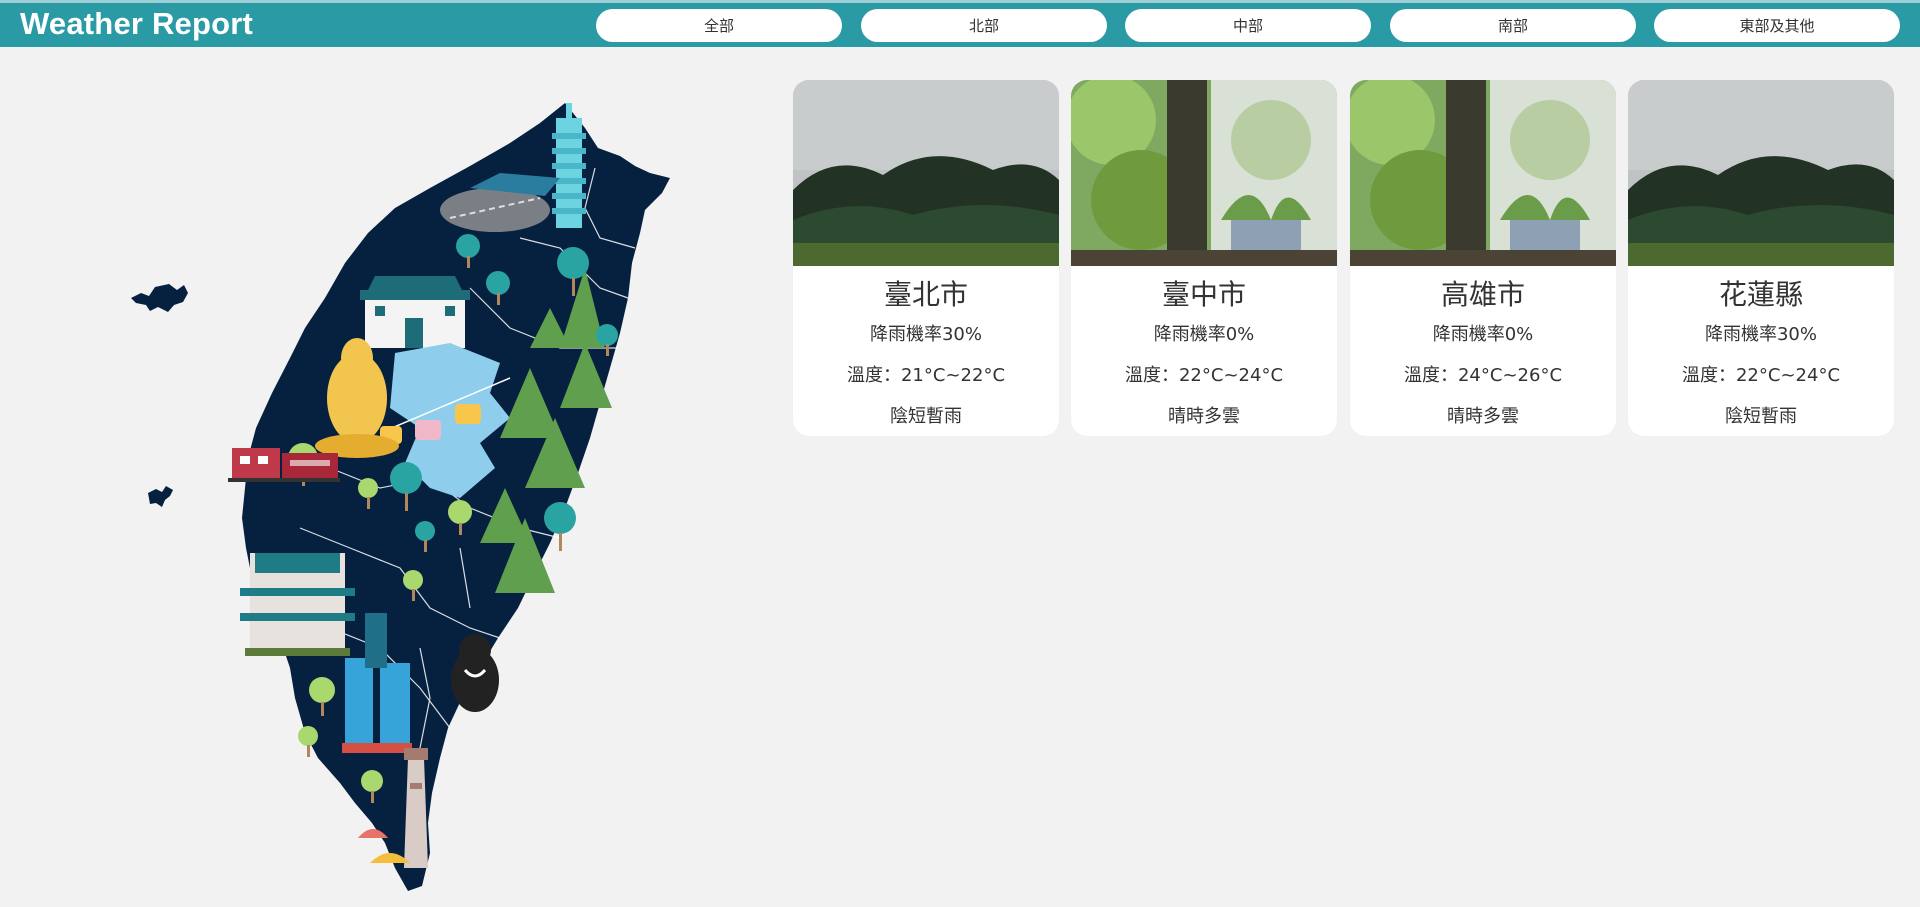 The height and width of the screenshot is (907, 1920). What do you see at coordinates (719, 25) in the screenshot?
I see `region-button-all: 全部` at bounding box center [719, 25].